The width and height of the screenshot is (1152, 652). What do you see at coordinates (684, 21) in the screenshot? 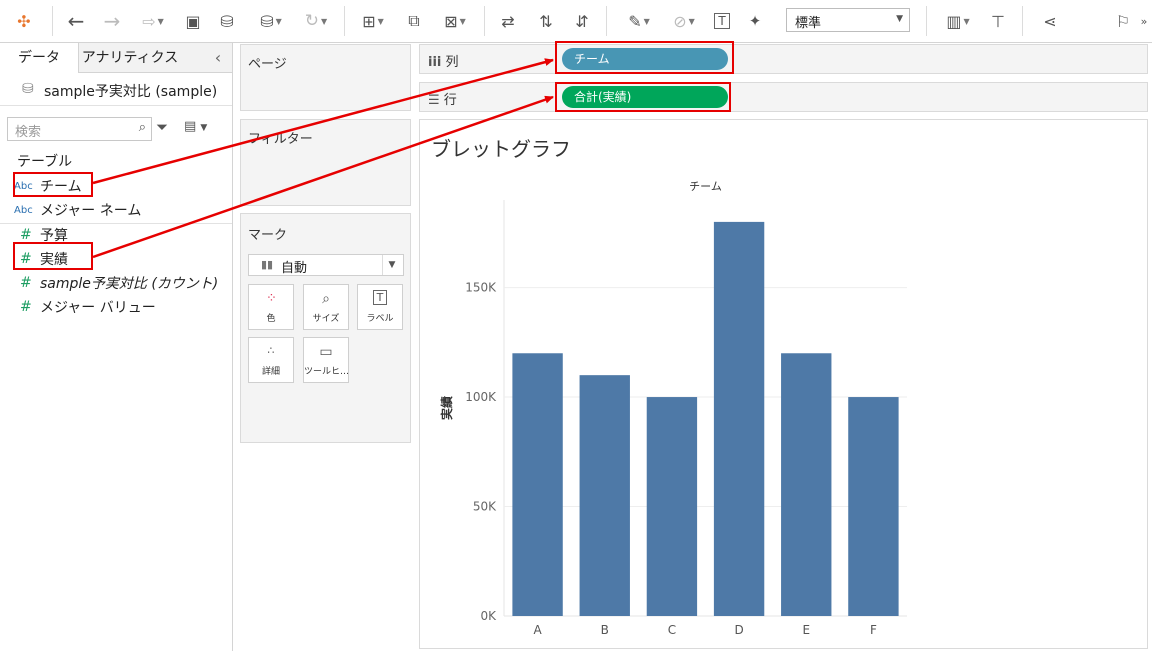
I see `group-icon: ⊘ ▼` at bounding box center [684, 21].